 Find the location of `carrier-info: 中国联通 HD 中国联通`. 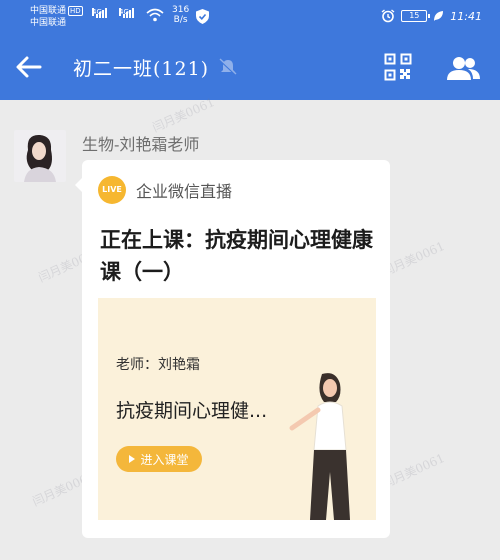

carrier-info: 中国联通 HD 中国联通 is located at coordinates (56, 17).